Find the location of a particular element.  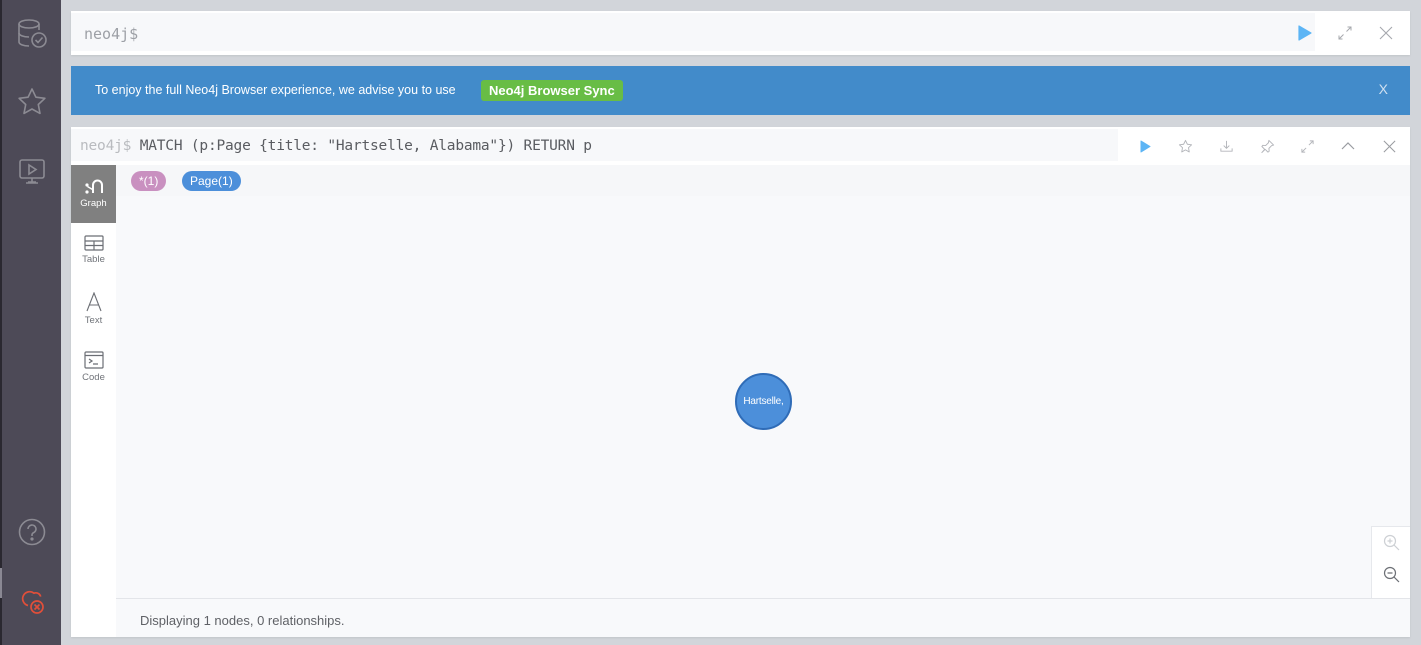

favorite-button is located at coordinates (1185, 146).